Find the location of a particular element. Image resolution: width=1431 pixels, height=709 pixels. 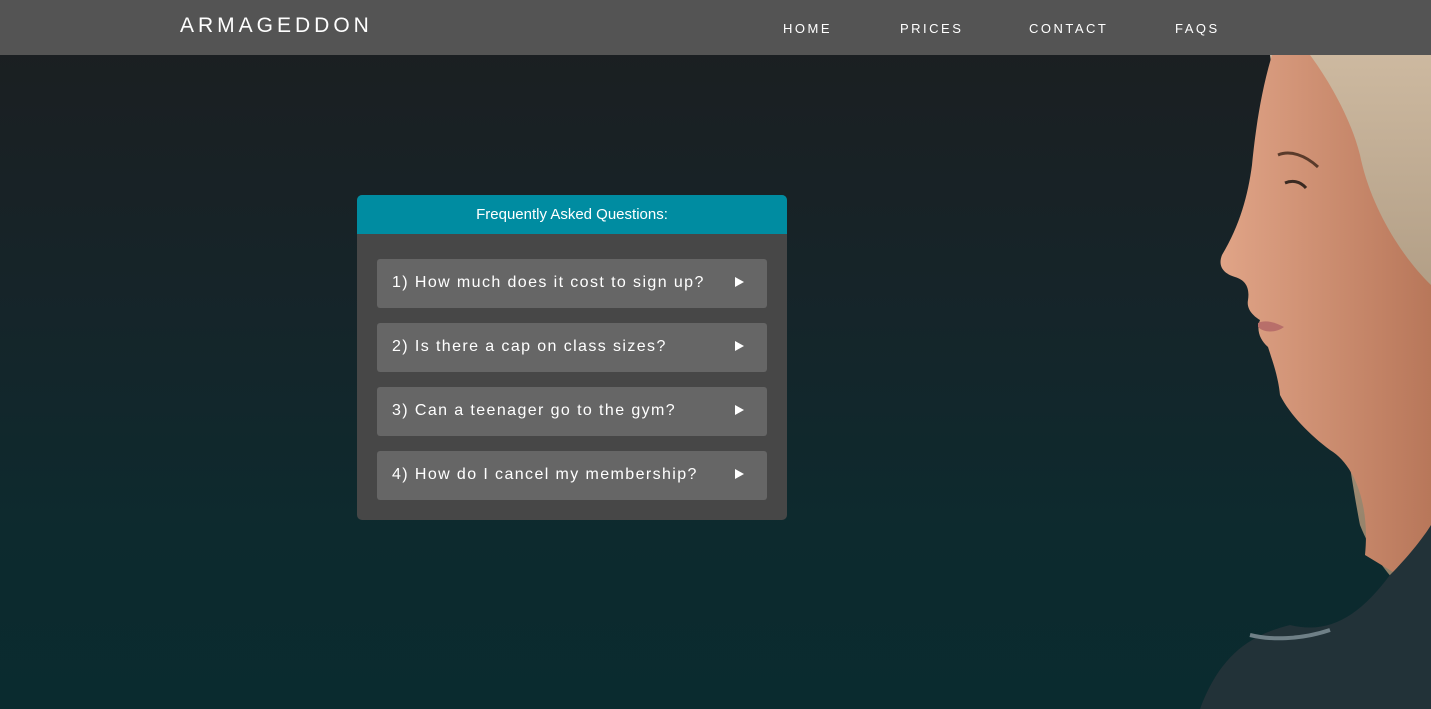

faq-title: Frequently Asked Questions: is located at coordinates (572, 214).